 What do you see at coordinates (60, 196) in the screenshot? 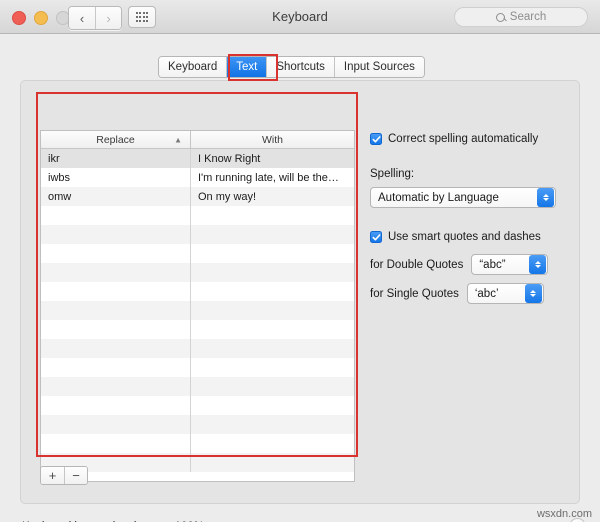
I see `cell-replace-text: omw` at bounding box center [60, 196].